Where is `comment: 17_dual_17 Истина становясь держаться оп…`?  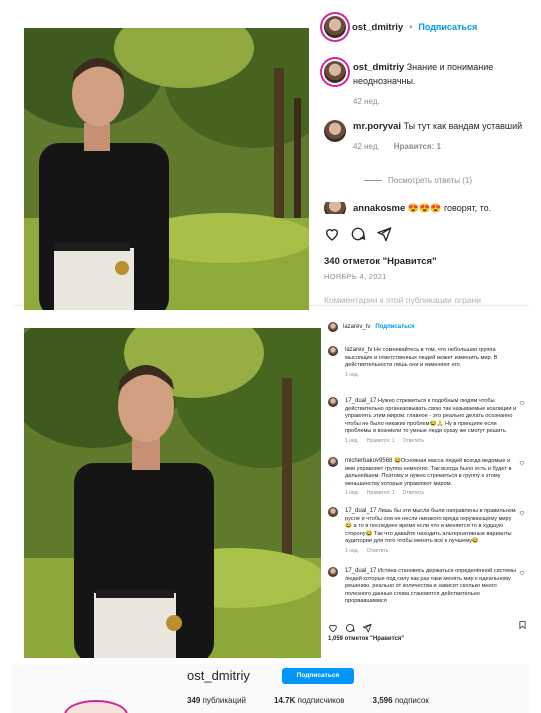
comment: 17_dual_17 Истина становясь держаться оп… is located at coordinates (423, 586).